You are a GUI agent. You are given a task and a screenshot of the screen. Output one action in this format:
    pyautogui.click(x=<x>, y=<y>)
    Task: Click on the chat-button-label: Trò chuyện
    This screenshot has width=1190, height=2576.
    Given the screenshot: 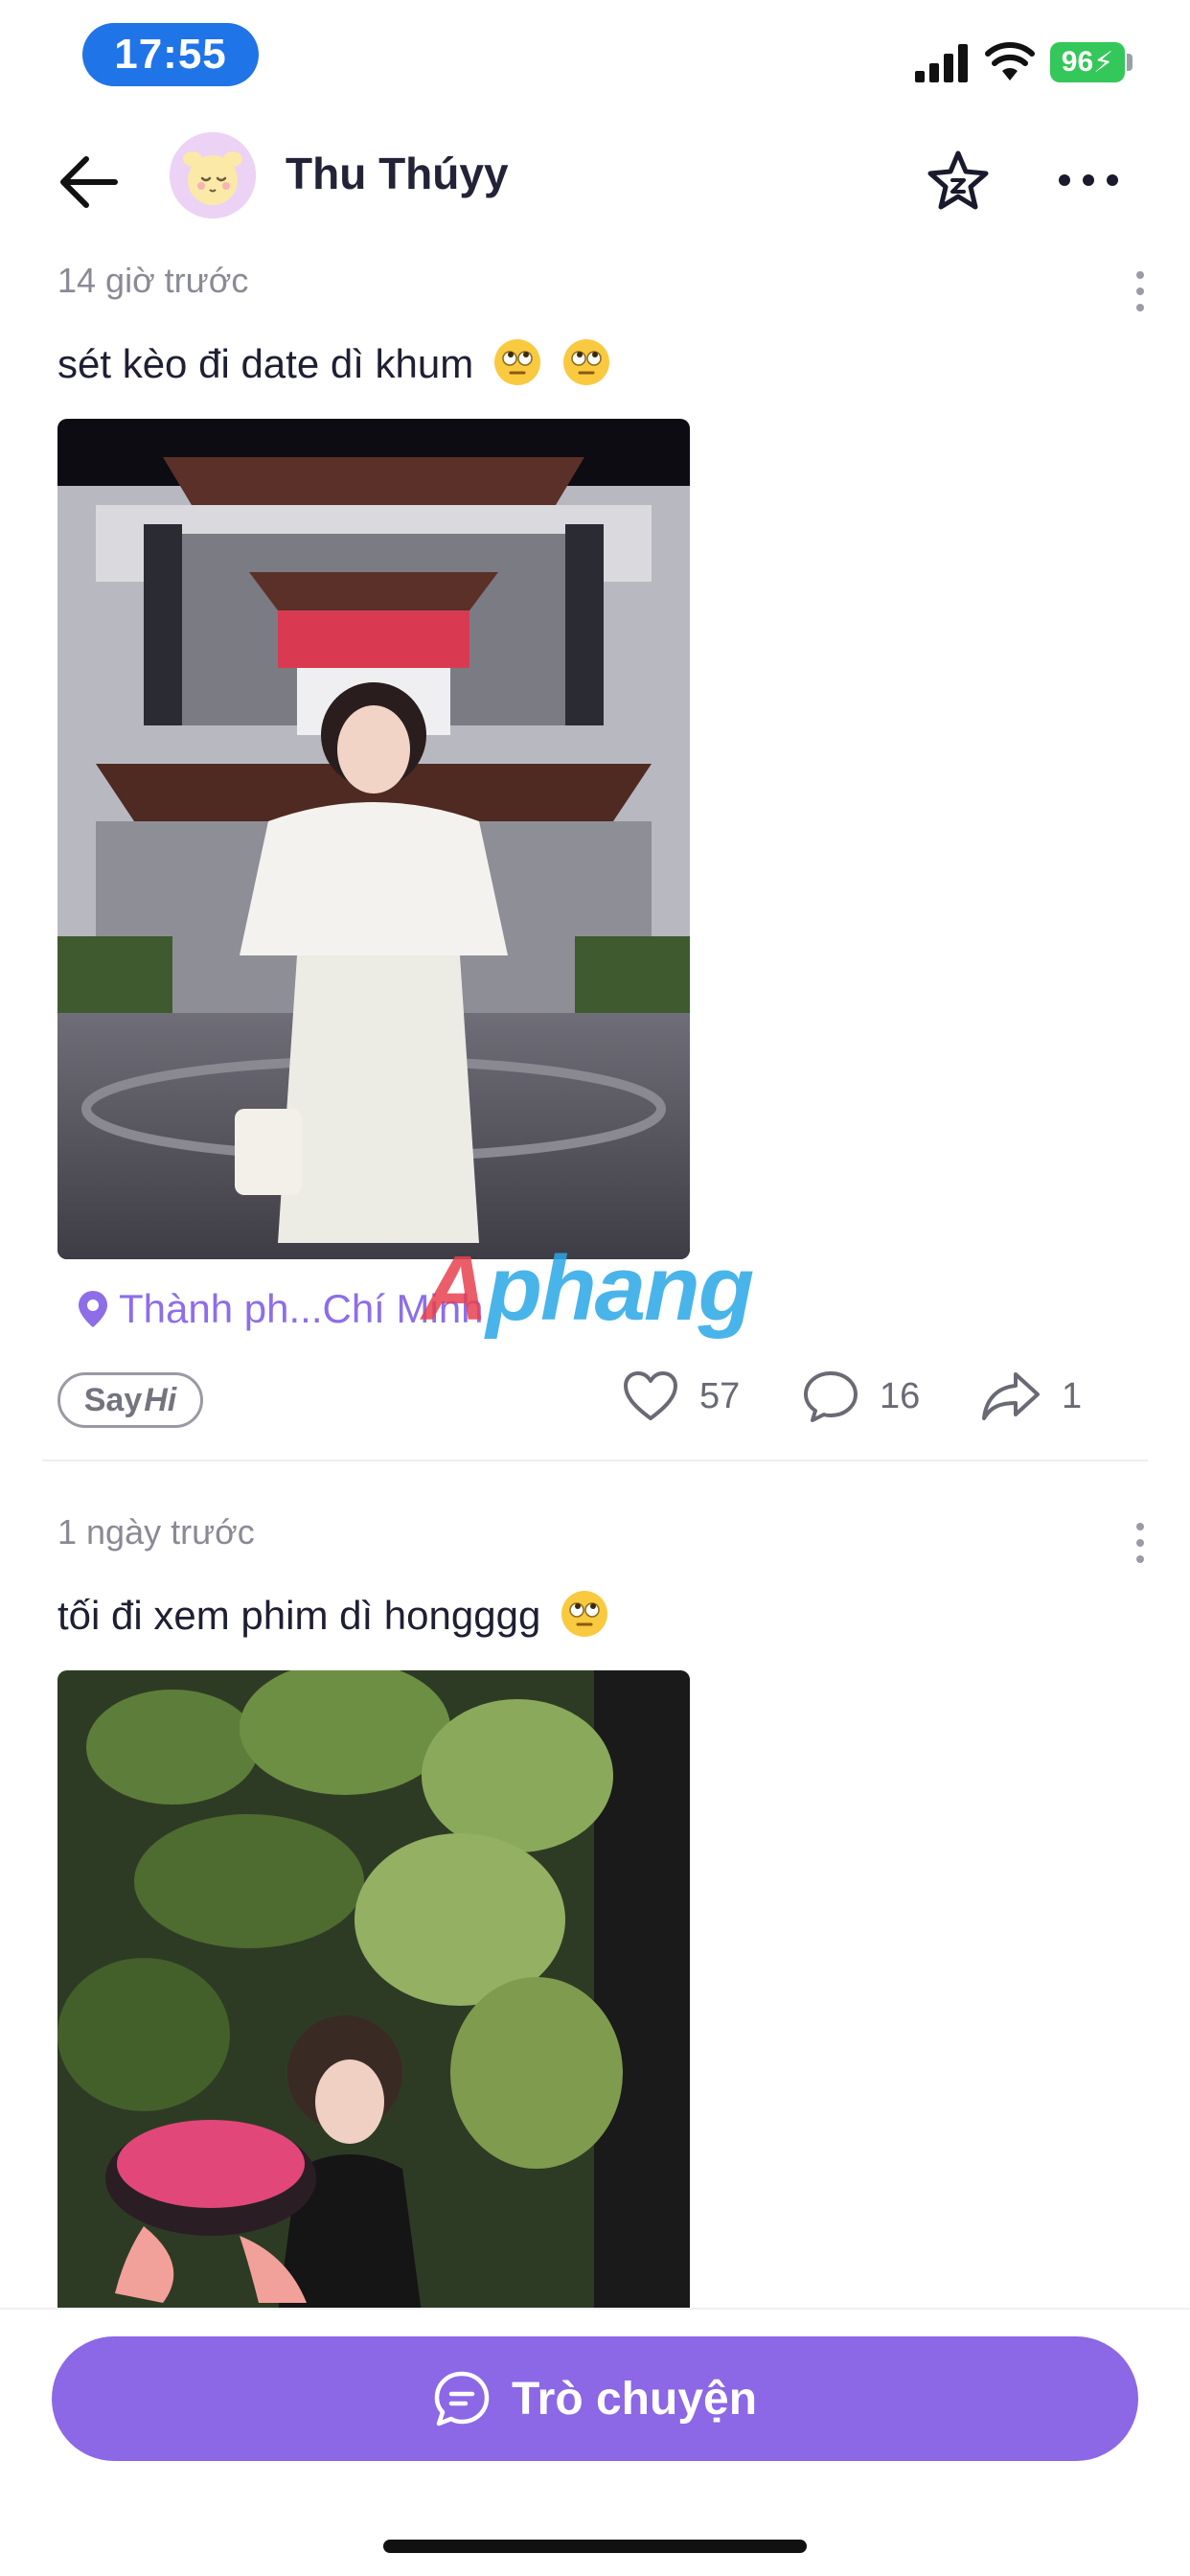 What is the action you would take?
    pyautogui.click(x=635, y=2399)
    